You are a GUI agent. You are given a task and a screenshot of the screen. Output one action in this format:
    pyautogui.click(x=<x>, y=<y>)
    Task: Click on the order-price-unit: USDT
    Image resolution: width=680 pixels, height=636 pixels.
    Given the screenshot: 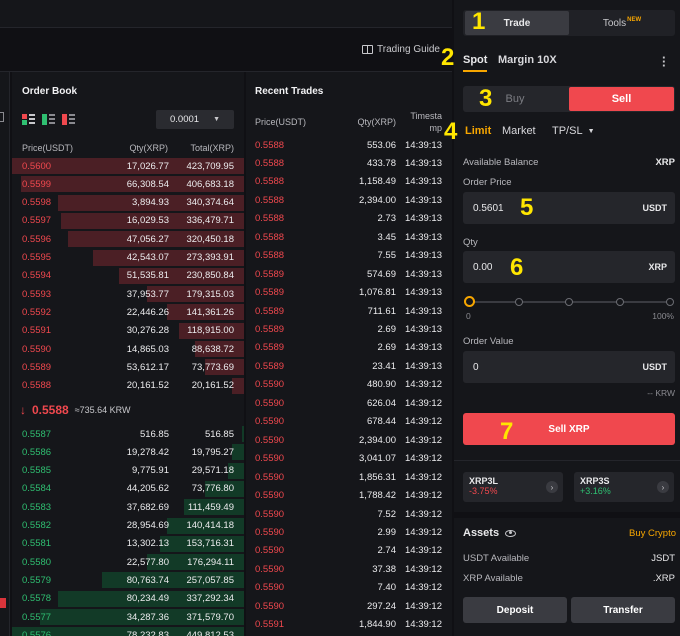 What is the action you would take?
    pyautogui.click(x=655, y=208)
    